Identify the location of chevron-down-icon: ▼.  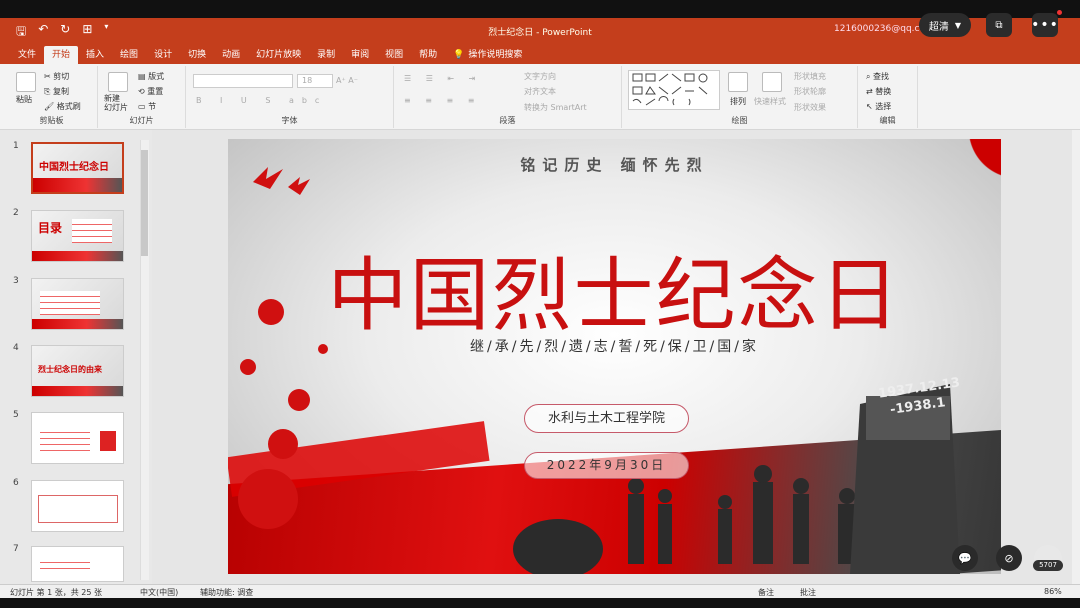
(958, 25).